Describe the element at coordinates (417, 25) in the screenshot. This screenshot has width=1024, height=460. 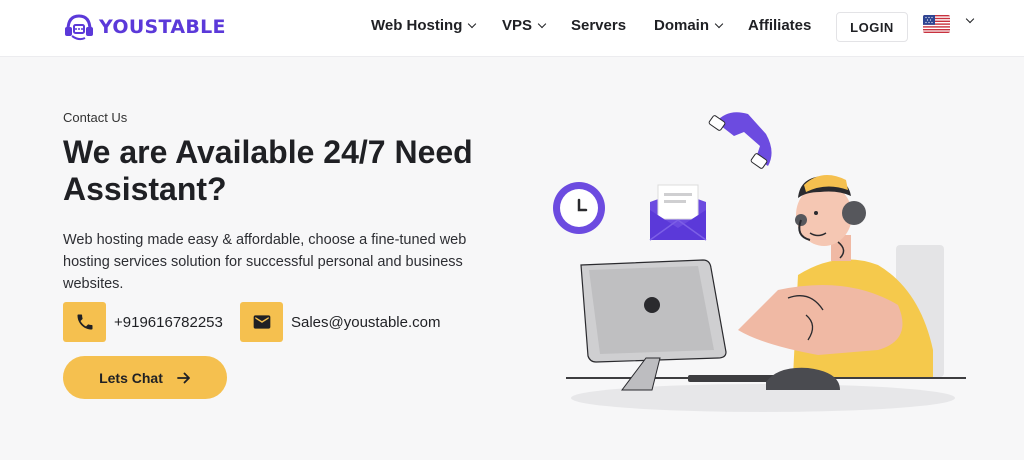
I see `nav-web-hosting-label: Web Hosting` at that location.